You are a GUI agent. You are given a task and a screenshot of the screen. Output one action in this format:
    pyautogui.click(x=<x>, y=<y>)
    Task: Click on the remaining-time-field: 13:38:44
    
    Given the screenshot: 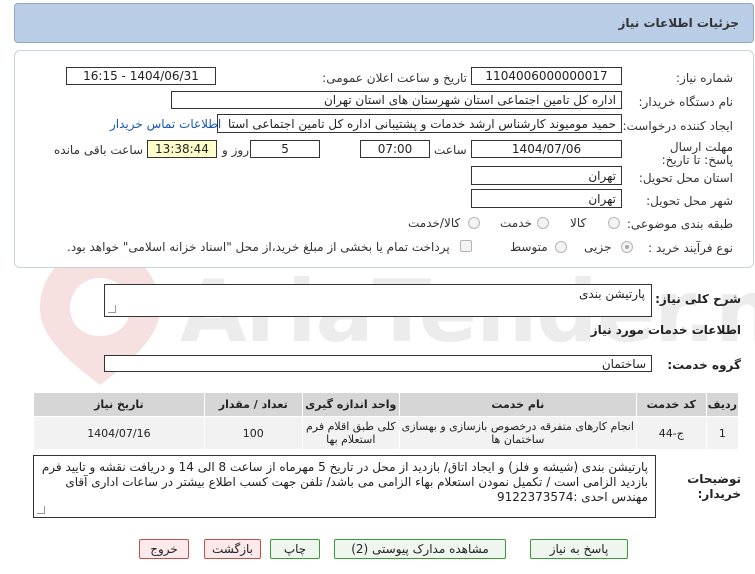 What is the action you would take?
    pyautogui.click(x=182, y=149)
    